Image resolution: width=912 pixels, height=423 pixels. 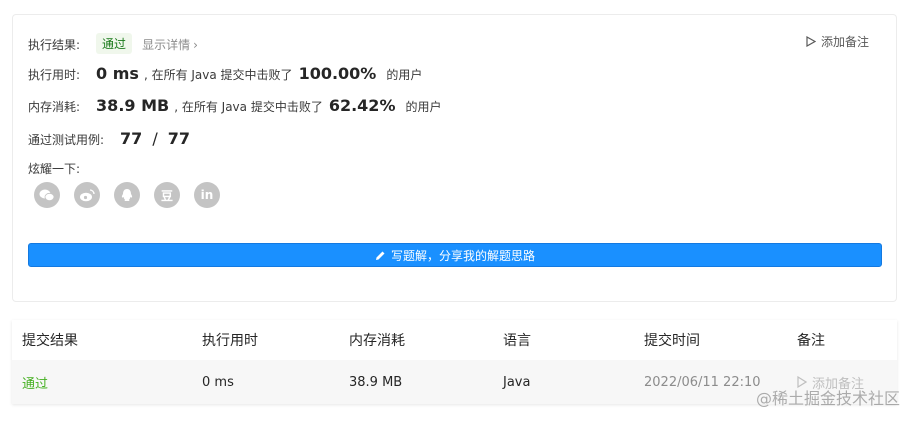 I want to click on memory-suffix: 的用户, so click(x=423, y=107).